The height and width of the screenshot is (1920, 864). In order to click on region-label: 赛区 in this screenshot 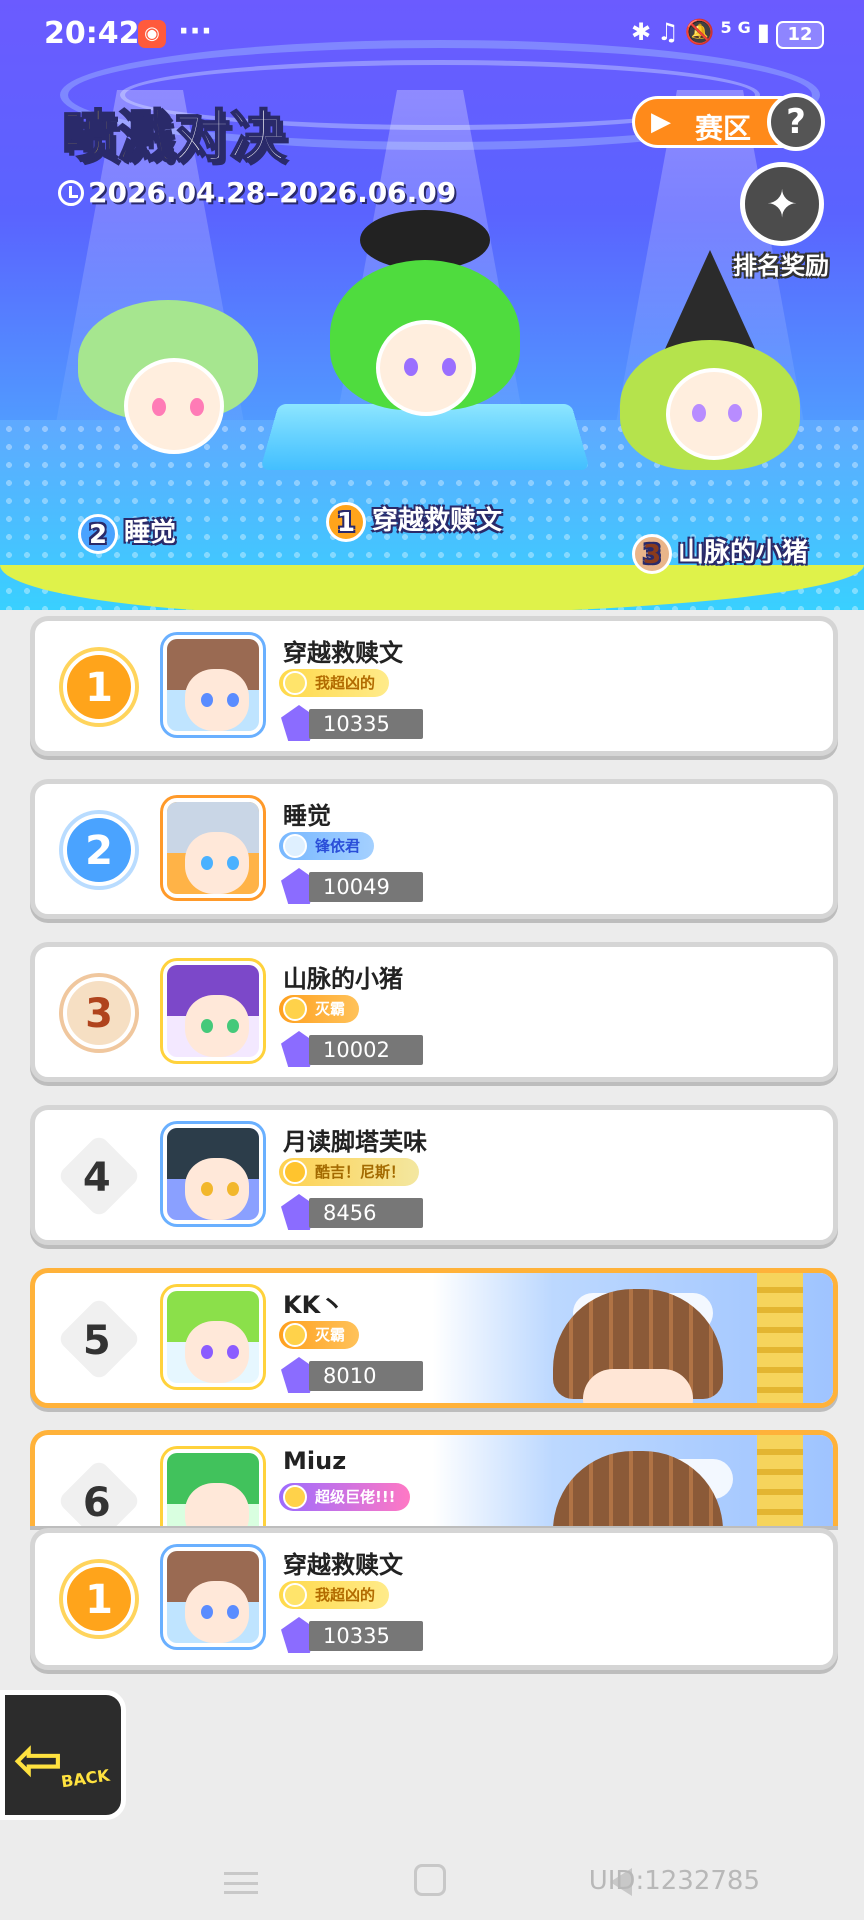, I will do `click(723, 128)`.